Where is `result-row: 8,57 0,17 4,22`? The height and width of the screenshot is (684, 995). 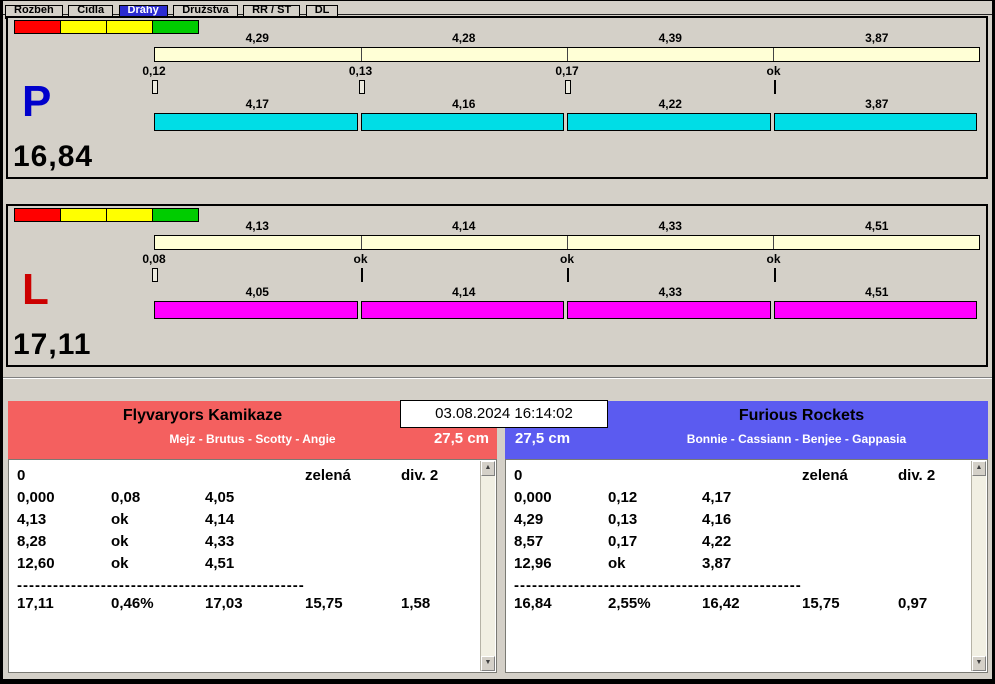 result-row: 8,57 0,17 4,22 is located at coordinates (741, 544).